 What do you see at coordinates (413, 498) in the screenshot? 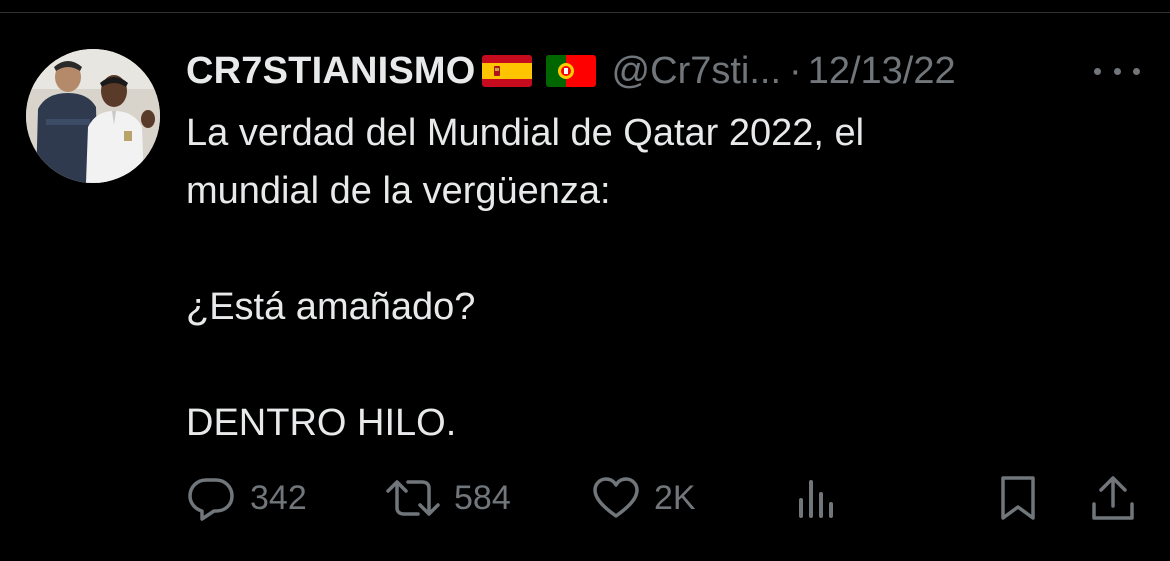
I see `retweet-icon` at bounding box center [413, 498].